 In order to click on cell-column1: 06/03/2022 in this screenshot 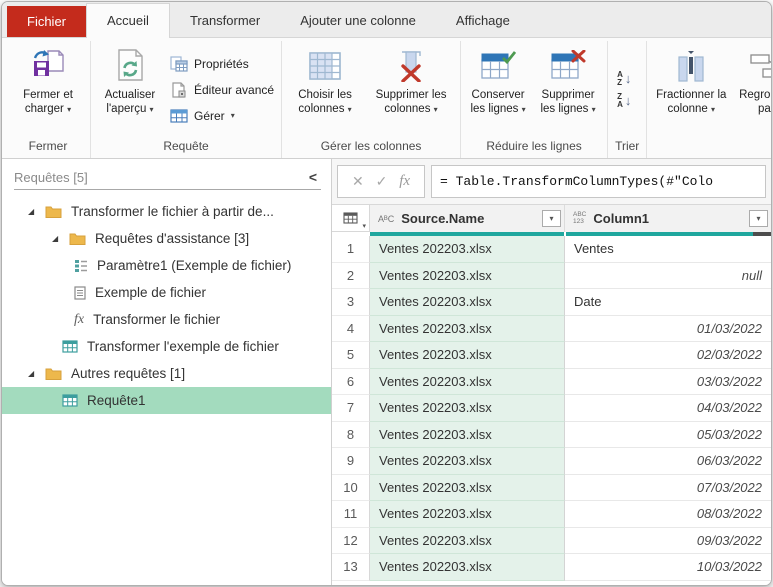, I will do `click(668, 461)`.